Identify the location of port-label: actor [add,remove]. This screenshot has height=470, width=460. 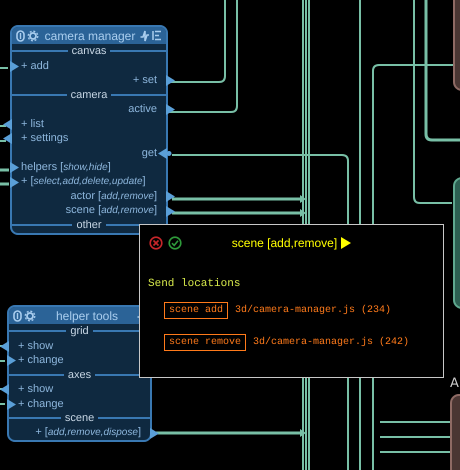
(113, 196).